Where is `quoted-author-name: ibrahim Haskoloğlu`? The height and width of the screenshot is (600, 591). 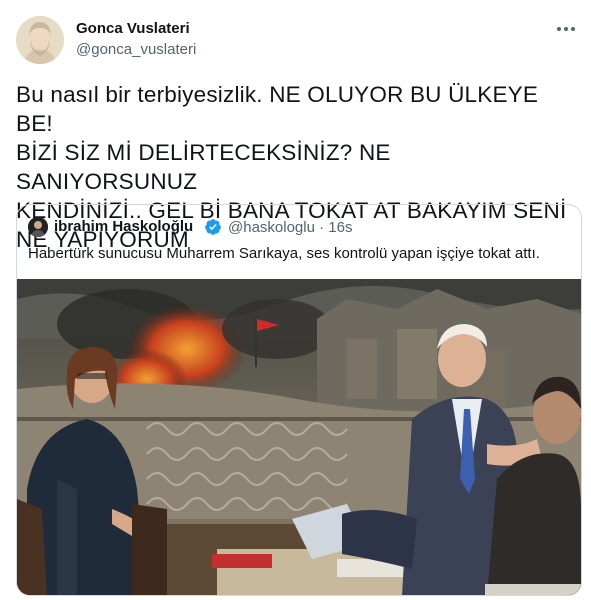 quoted-author-name: ibrahim Haskoloğlu is located at coordinates (123, 226).